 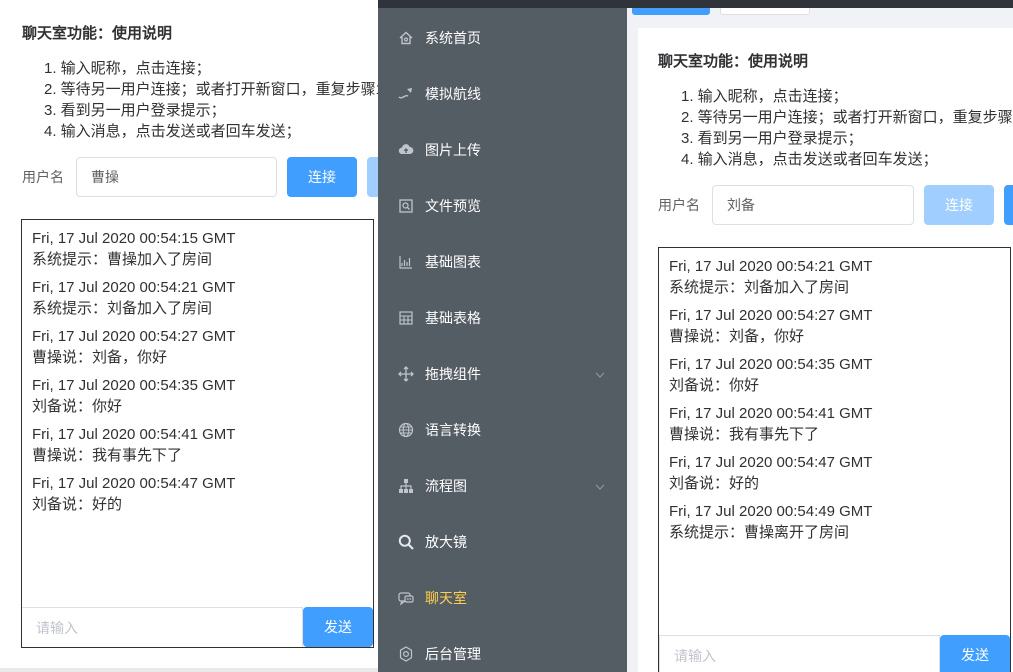 I want to click on globe-icon, so click(x=406, y=430).